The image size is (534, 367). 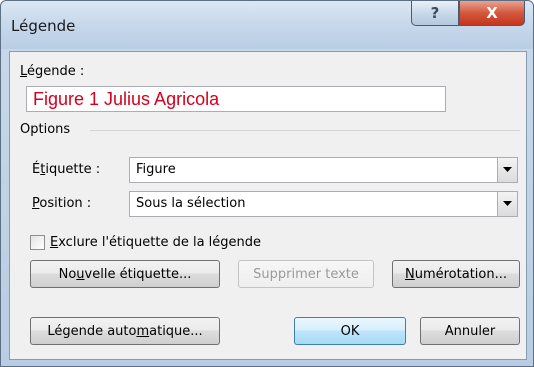 What do you see at coordinates (236, 99) in the screenshot?
I see `caption-input: Figure 1 Julius Agricola` at bounding box center [236, 99].